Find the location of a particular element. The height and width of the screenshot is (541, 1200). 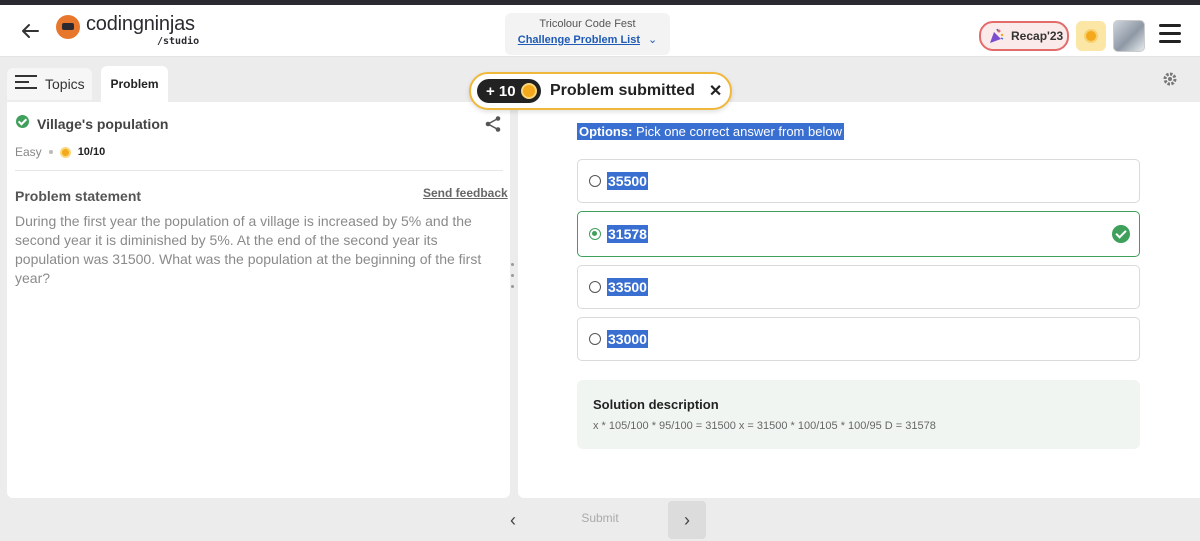

solution-title: Solution description is located at coordinates (656, 404).